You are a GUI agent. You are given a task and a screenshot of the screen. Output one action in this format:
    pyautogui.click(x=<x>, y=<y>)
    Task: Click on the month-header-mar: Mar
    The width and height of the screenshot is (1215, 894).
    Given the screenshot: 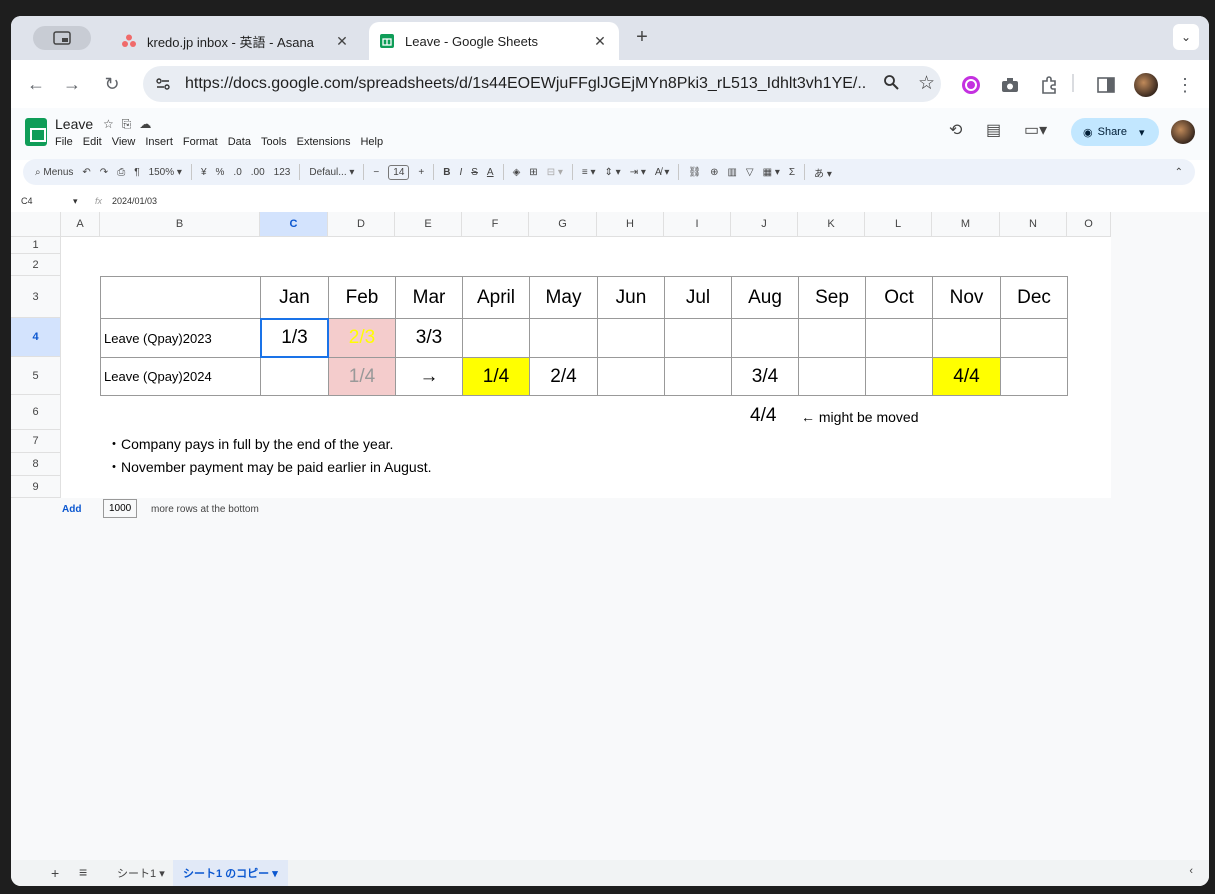 What is the action you would take?
    pyautogui.click(x=429, y=297)
    